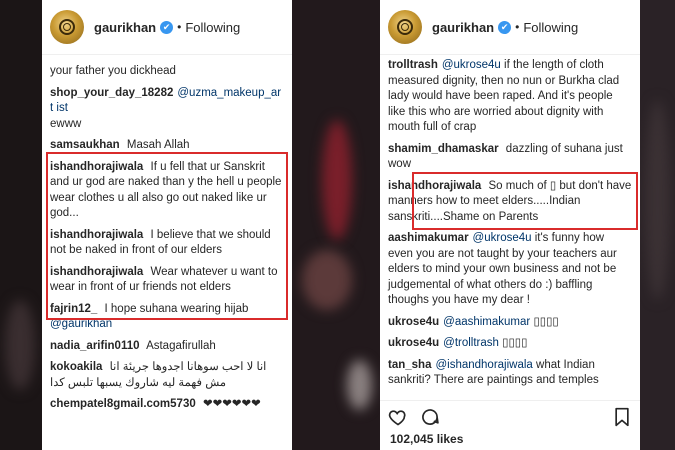  I want to click on photo-background-right, so click(657, 225).